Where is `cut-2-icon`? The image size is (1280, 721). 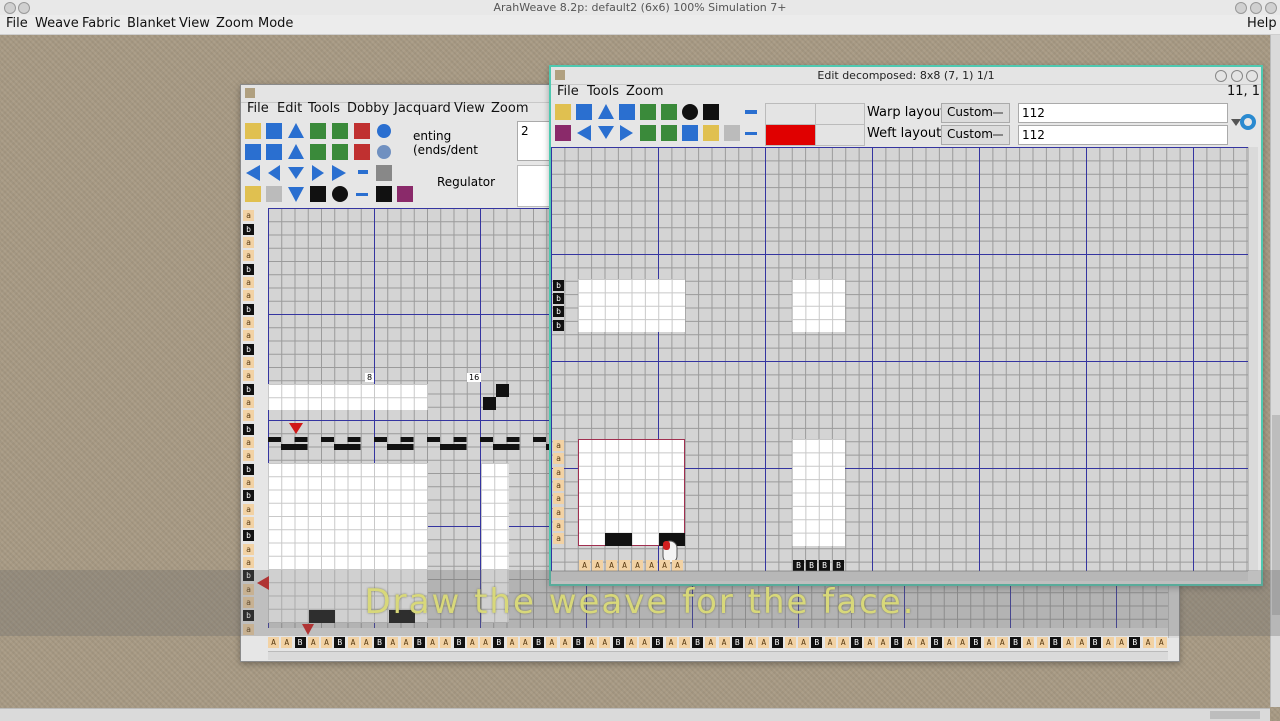 cut-2-icon is located at coordinates (362, 152).